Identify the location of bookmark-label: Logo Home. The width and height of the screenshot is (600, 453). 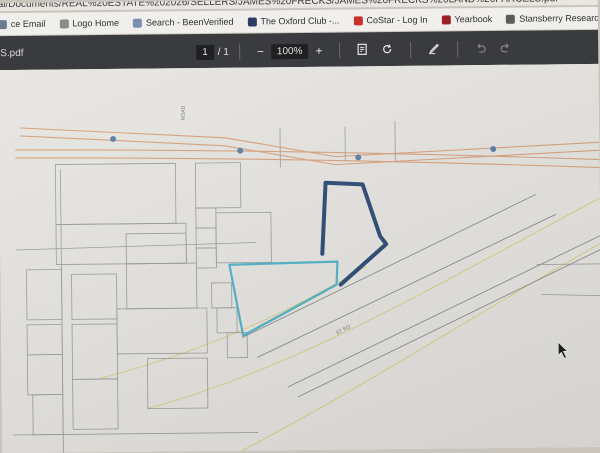
(95, 23).